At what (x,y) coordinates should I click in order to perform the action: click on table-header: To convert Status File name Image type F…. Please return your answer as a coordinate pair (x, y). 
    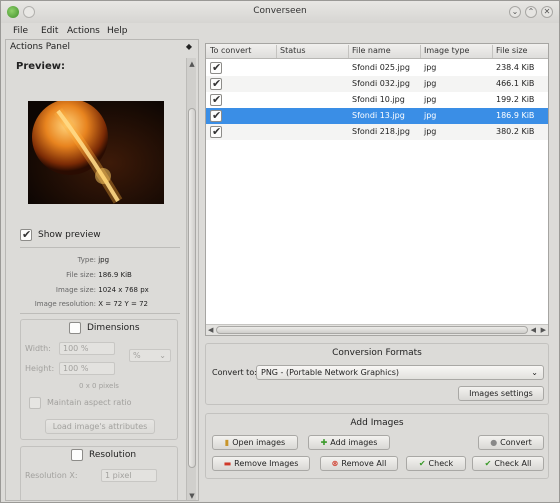
    Looking at the image, I should click on (377, 51).